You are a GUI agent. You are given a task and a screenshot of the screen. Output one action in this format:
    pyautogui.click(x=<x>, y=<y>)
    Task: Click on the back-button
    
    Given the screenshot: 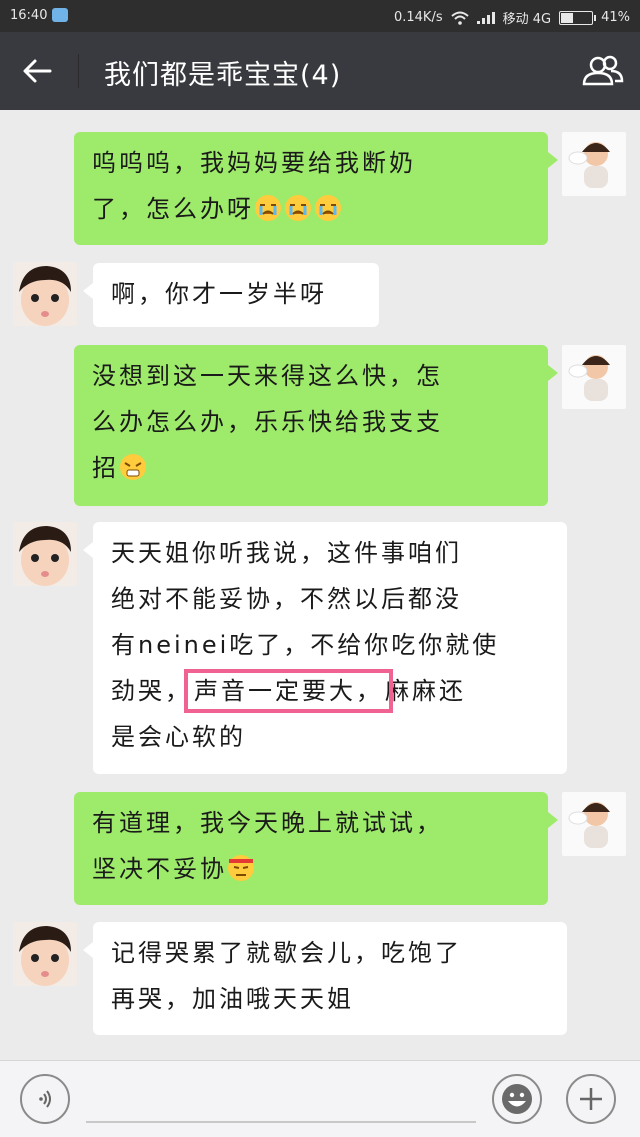 What is the action you would take?
    pyautogui.click(x=37, y=71)
    